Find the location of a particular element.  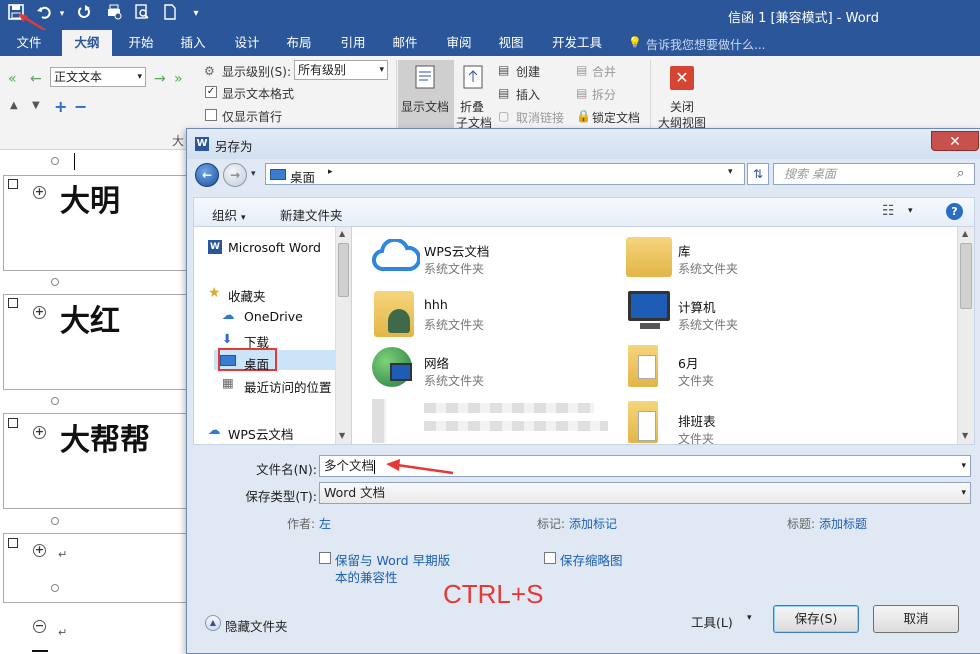

hide-folders-icon: ▲ is located at coordinates (213, 623).